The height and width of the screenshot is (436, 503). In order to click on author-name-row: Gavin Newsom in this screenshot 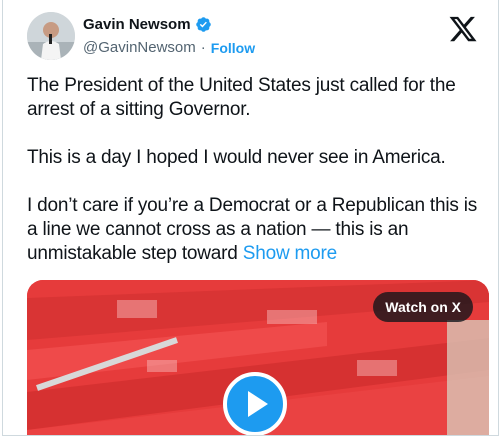, I will do `click(147, 24)`.